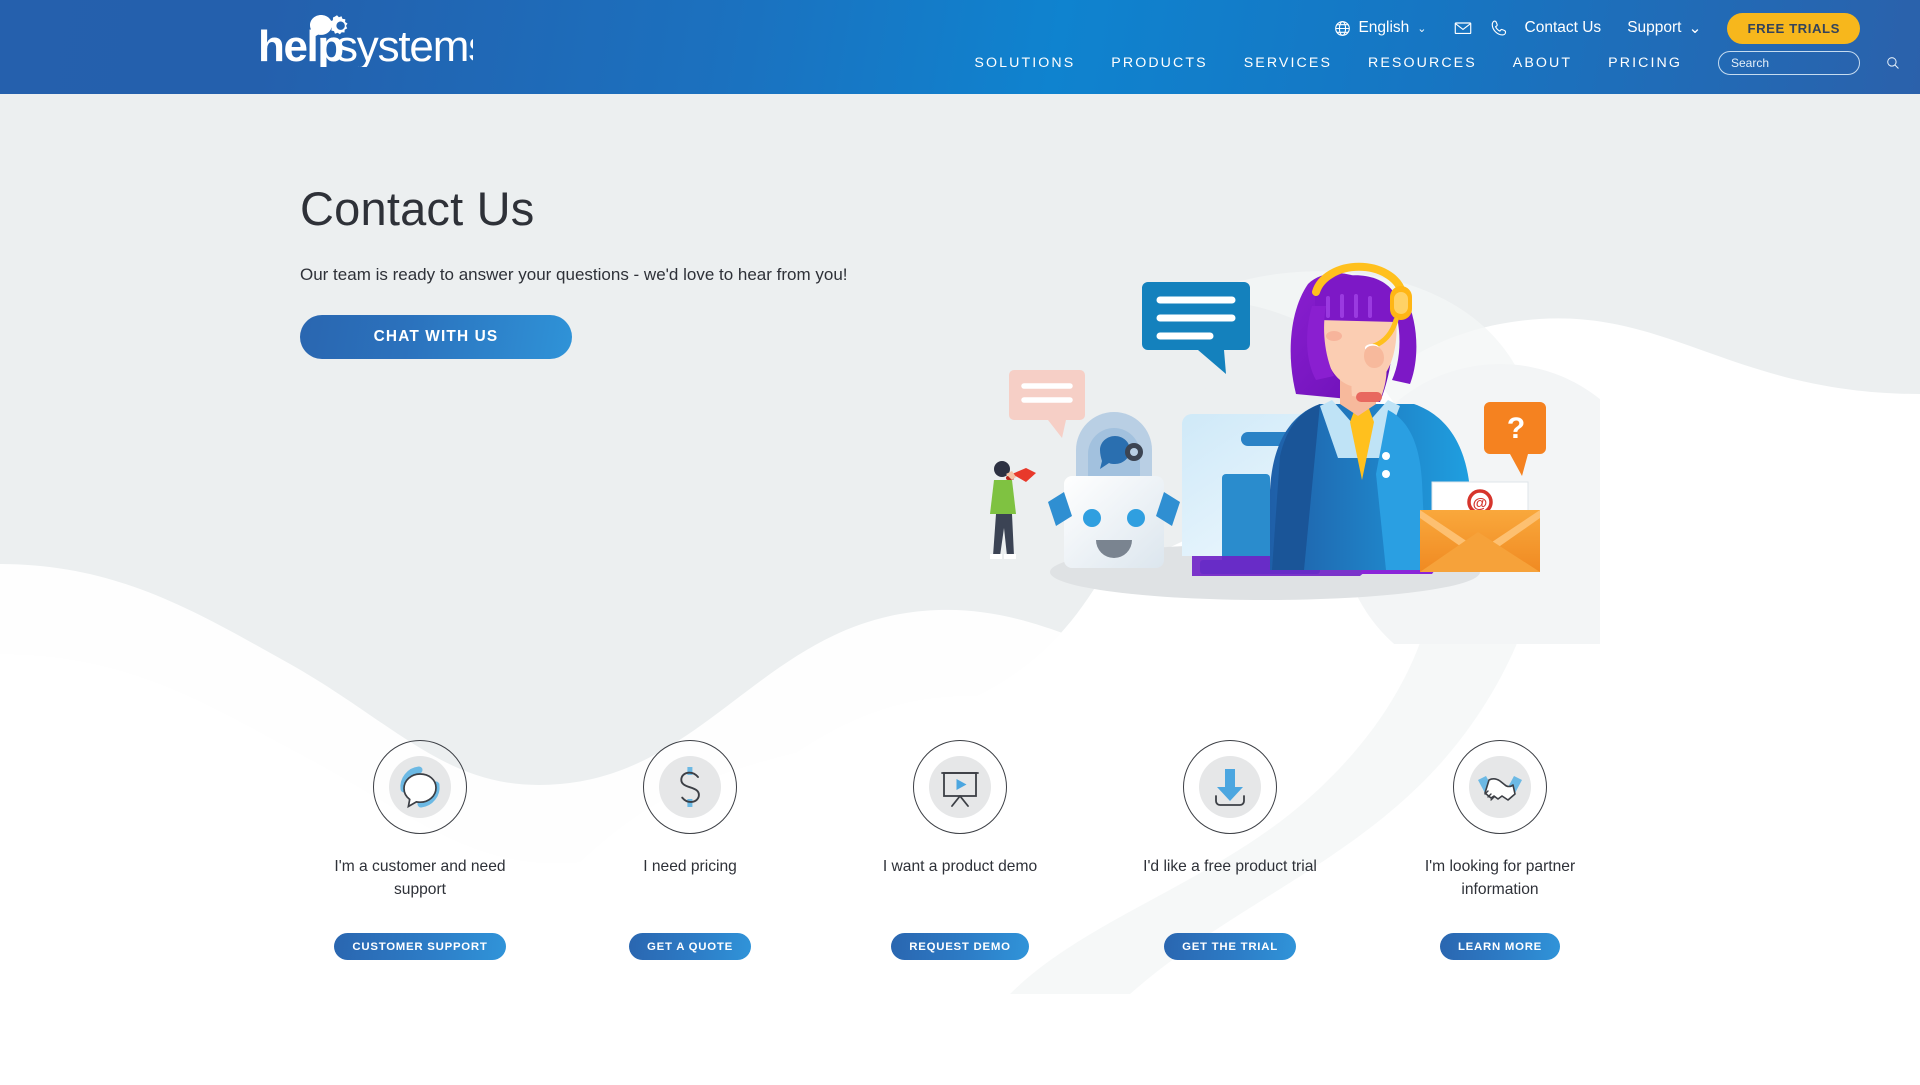  Describe the element at coordinates (1422, 63) in the screenshot. I see `nav-item-resources: RESOURCES` at that location.